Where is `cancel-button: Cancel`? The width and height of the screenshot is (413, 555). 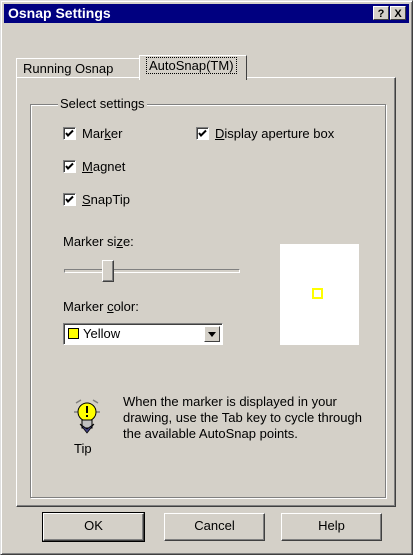 cancel-button: Cancel is located at coordinates (214, 527).